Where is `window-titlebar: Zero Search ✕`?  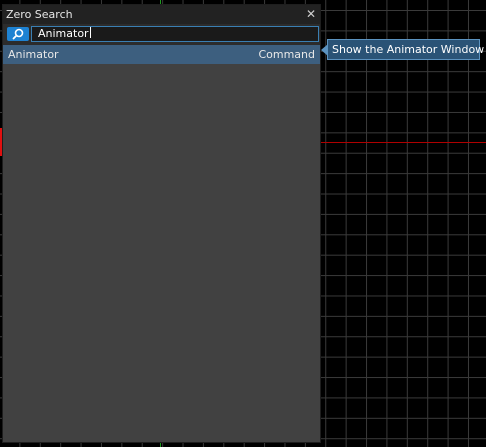 window-titlebar: Zero Search ✕ is located at coordinates (161, 14).